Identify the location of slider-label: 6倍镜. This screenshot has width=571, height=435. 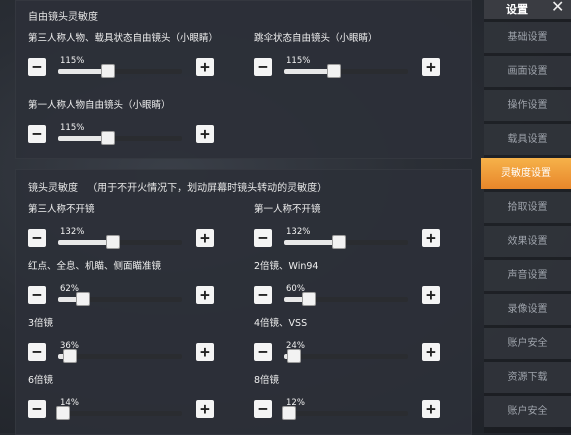
(41, 380).